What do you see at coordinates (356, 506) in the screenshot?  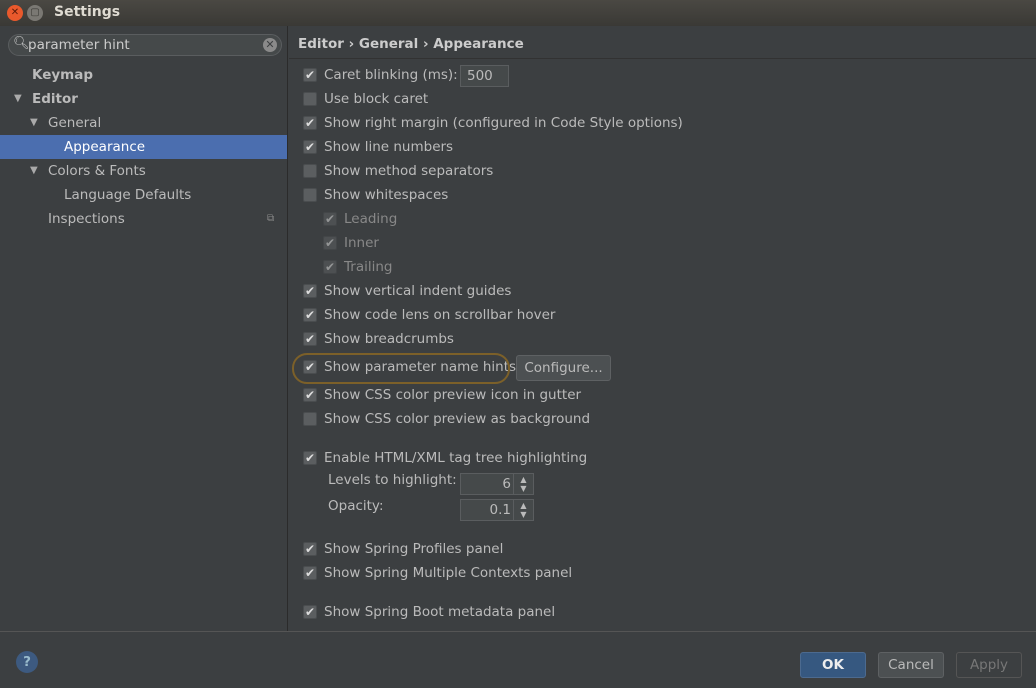 I see `opacity-label: Opacity:` at bounding box center [356, 506].